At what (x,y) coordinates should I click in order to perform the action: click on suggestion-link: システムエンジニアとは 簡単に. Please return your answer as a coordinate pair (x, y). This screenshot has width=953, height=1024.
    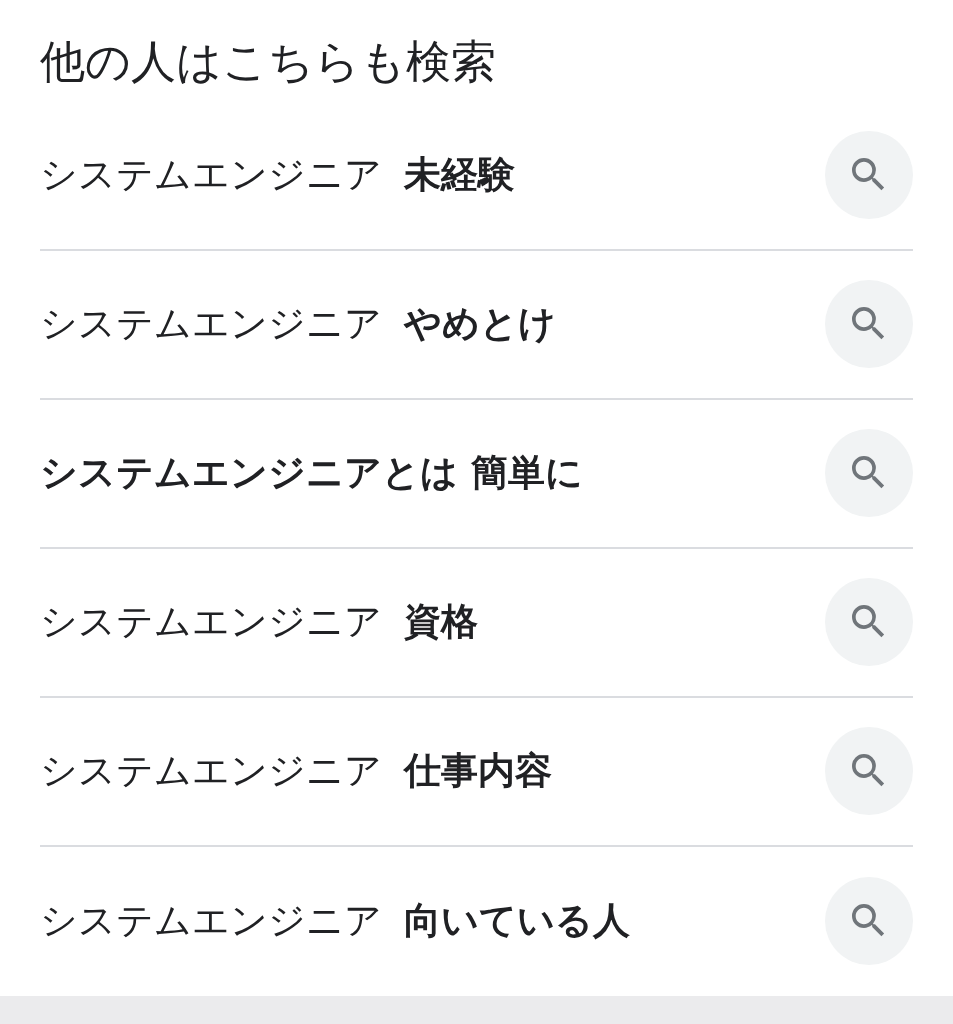
    Looking at the image, I should click on (311, 473).